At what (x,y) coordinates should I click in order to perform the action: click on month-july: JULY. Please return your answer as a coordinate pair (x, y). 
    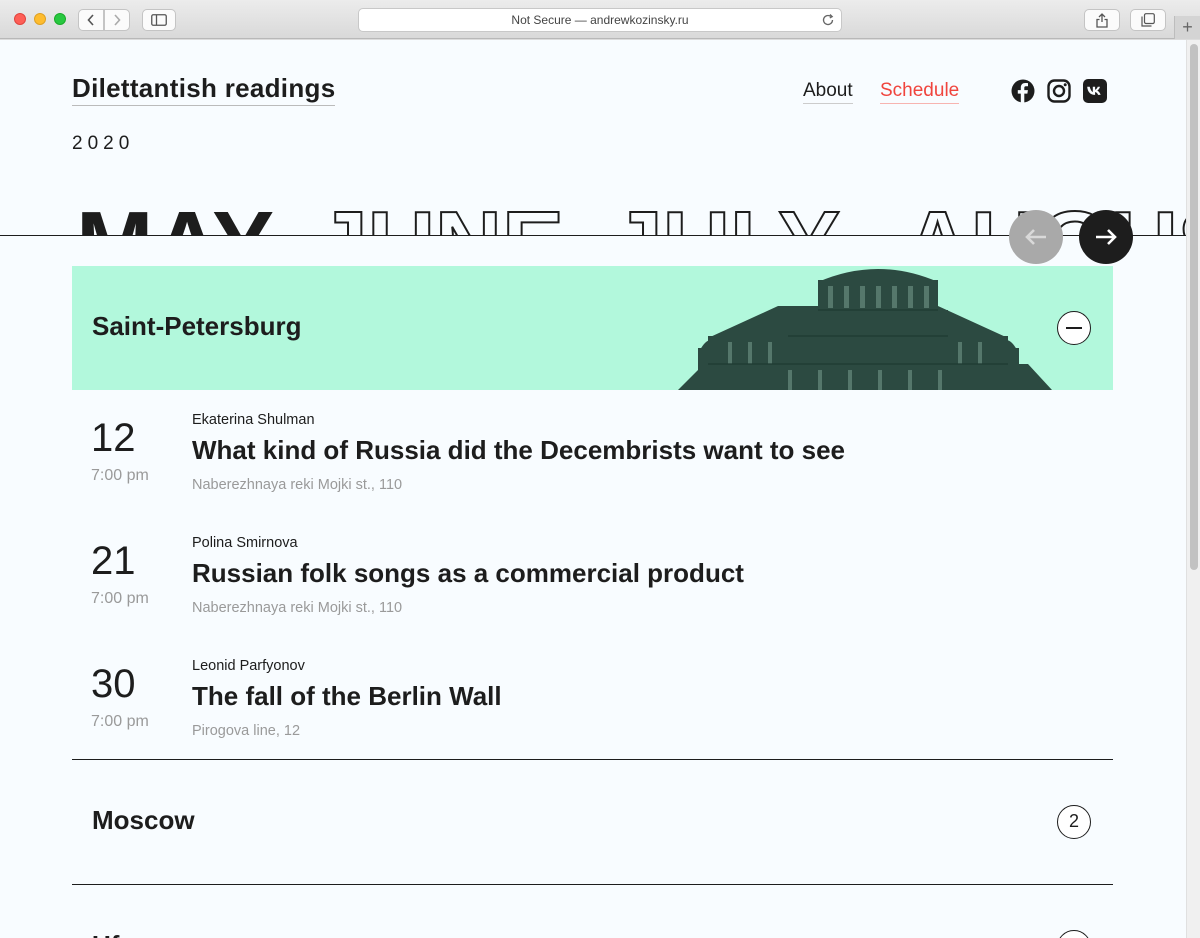
    Looking at the image, I should click on (725, 213).